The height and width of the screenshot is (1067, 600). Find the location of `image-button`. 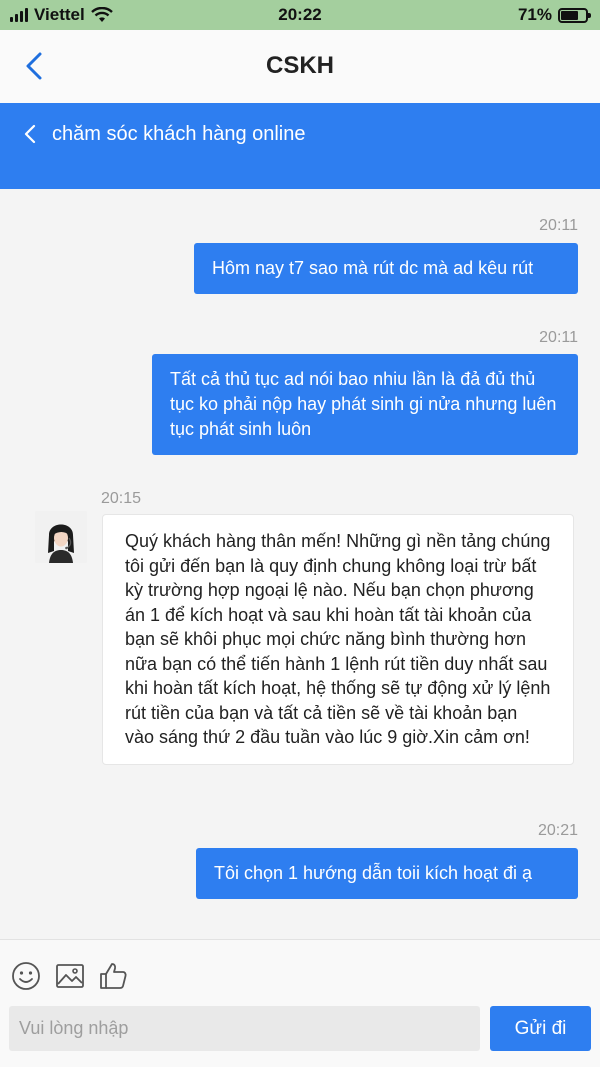

image-button is located at coordinates (70, 976).